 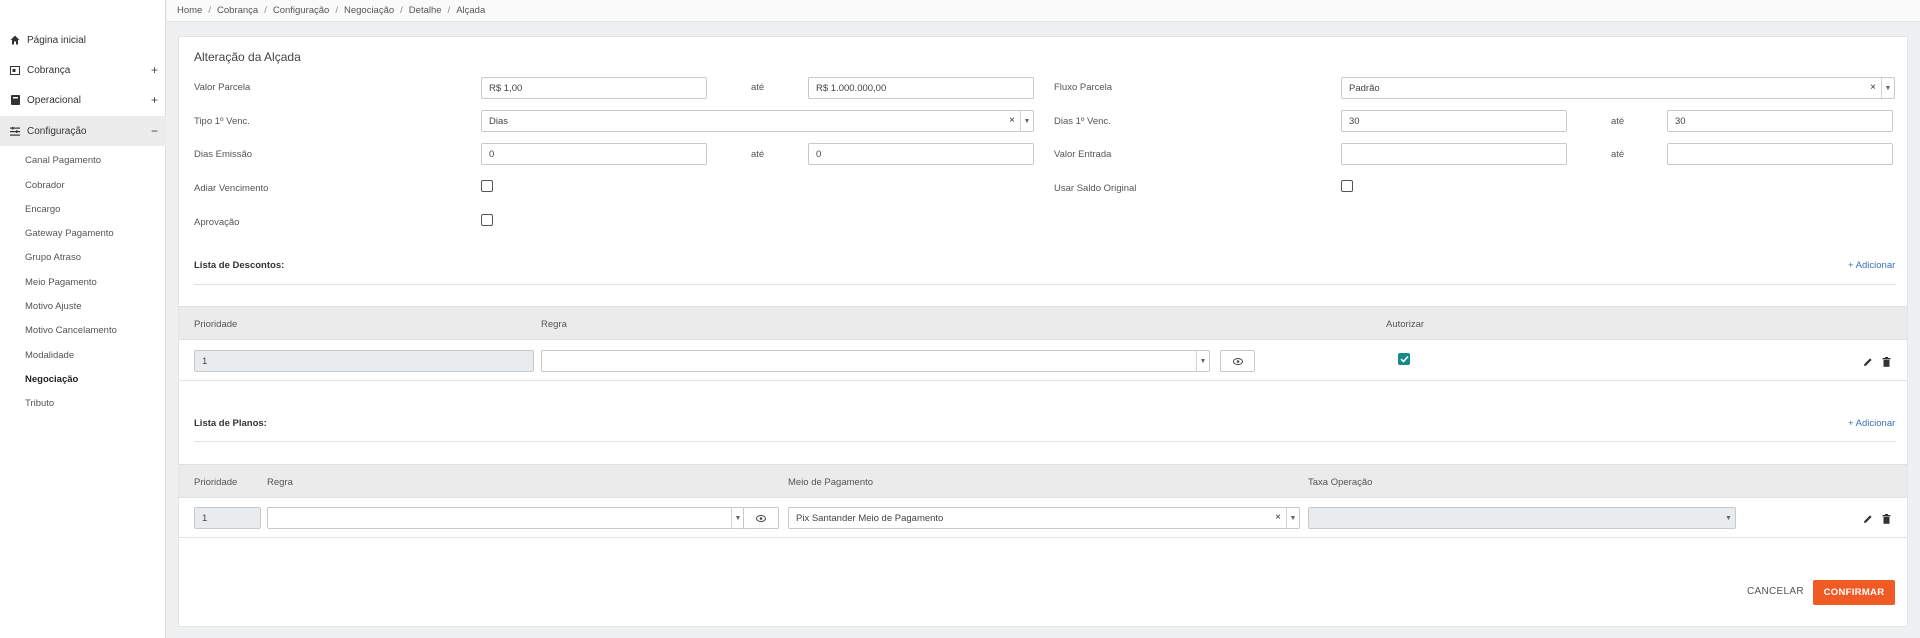 What do you see at coordinates (51, 379) in the screenshot?
I see `sidebar-subitem-negociacao: Negociação` at bounding box center [51, 379].